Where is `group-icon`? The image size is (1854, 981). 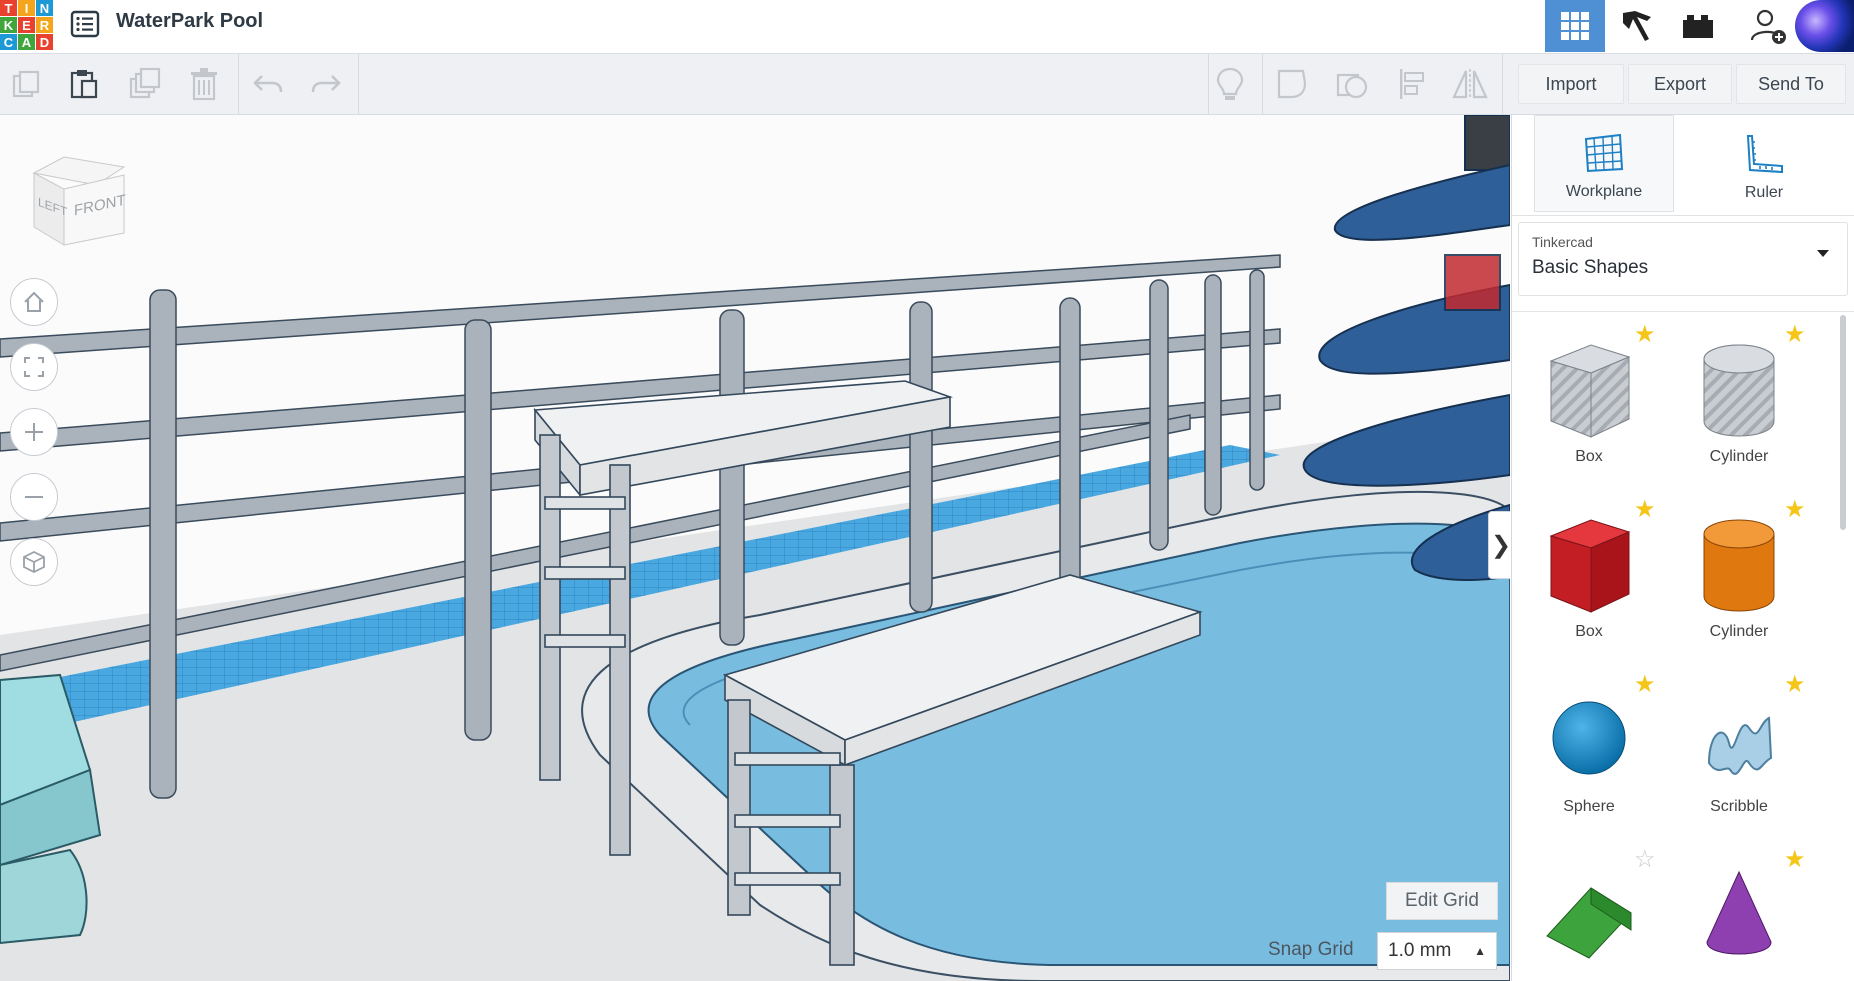 group-icon is located at coordinates (1352, 84).